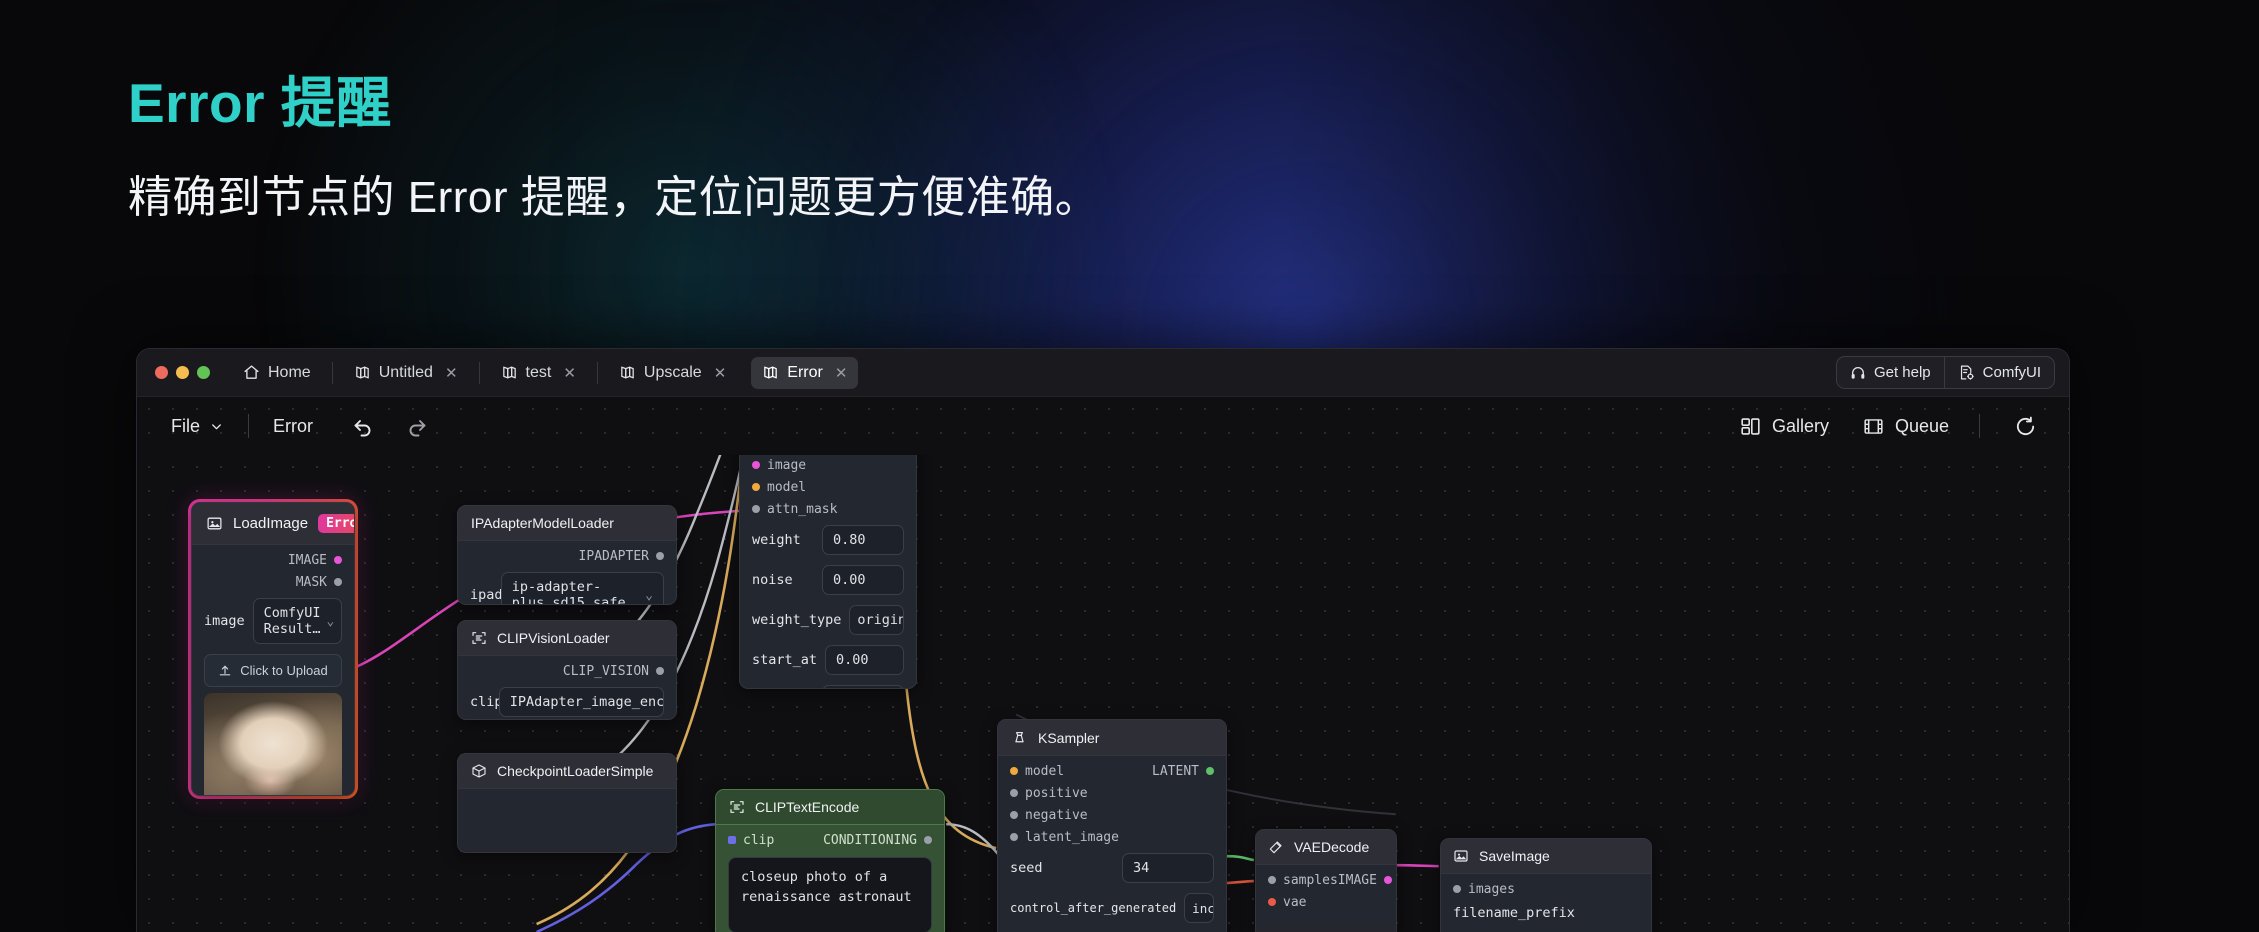 This screenshot has width=2259, height=932. What do you see at coordinates (759, 840) in the screenshot?
I see `input-port-clip-label: clip` at bounding box center [759, 840].